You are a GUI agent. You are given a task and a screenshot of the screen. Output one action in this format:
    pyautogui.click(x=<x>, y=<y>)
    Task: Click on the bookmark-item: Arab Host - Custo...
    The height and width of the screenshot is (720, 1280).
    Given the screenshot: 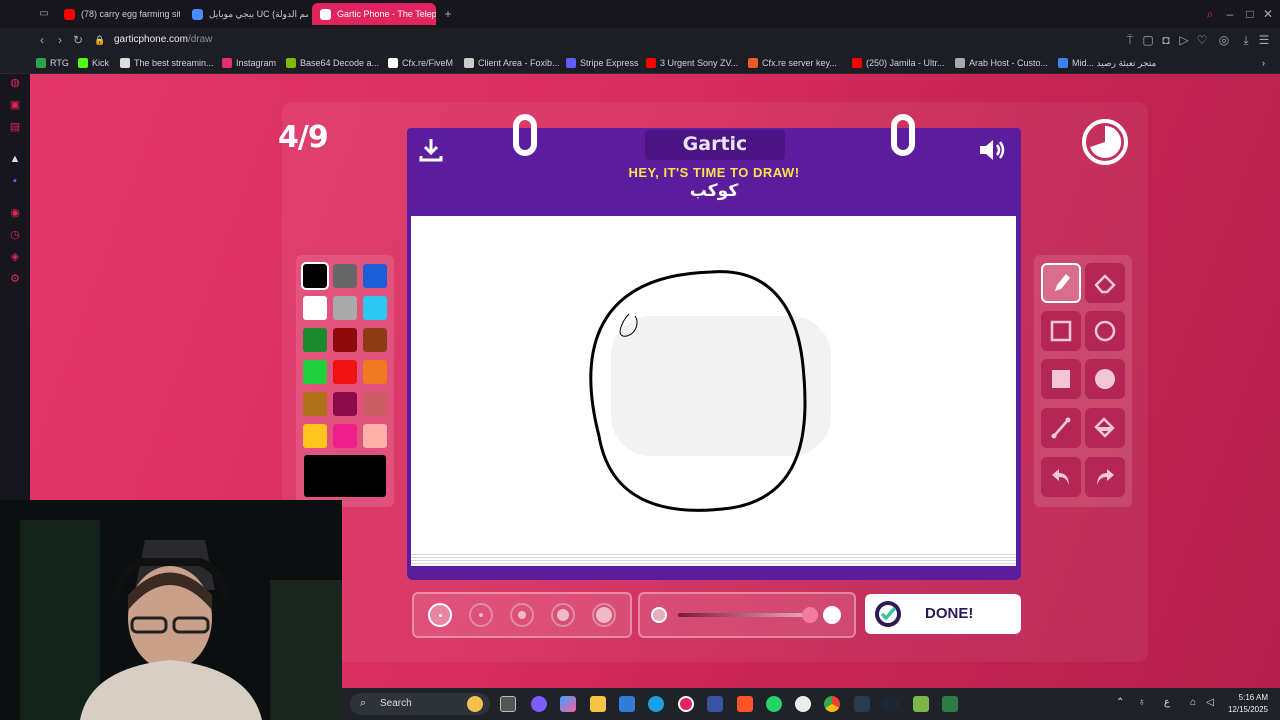 What is the action you would take?
    pyautogui.click(x=1001, y=63)
    